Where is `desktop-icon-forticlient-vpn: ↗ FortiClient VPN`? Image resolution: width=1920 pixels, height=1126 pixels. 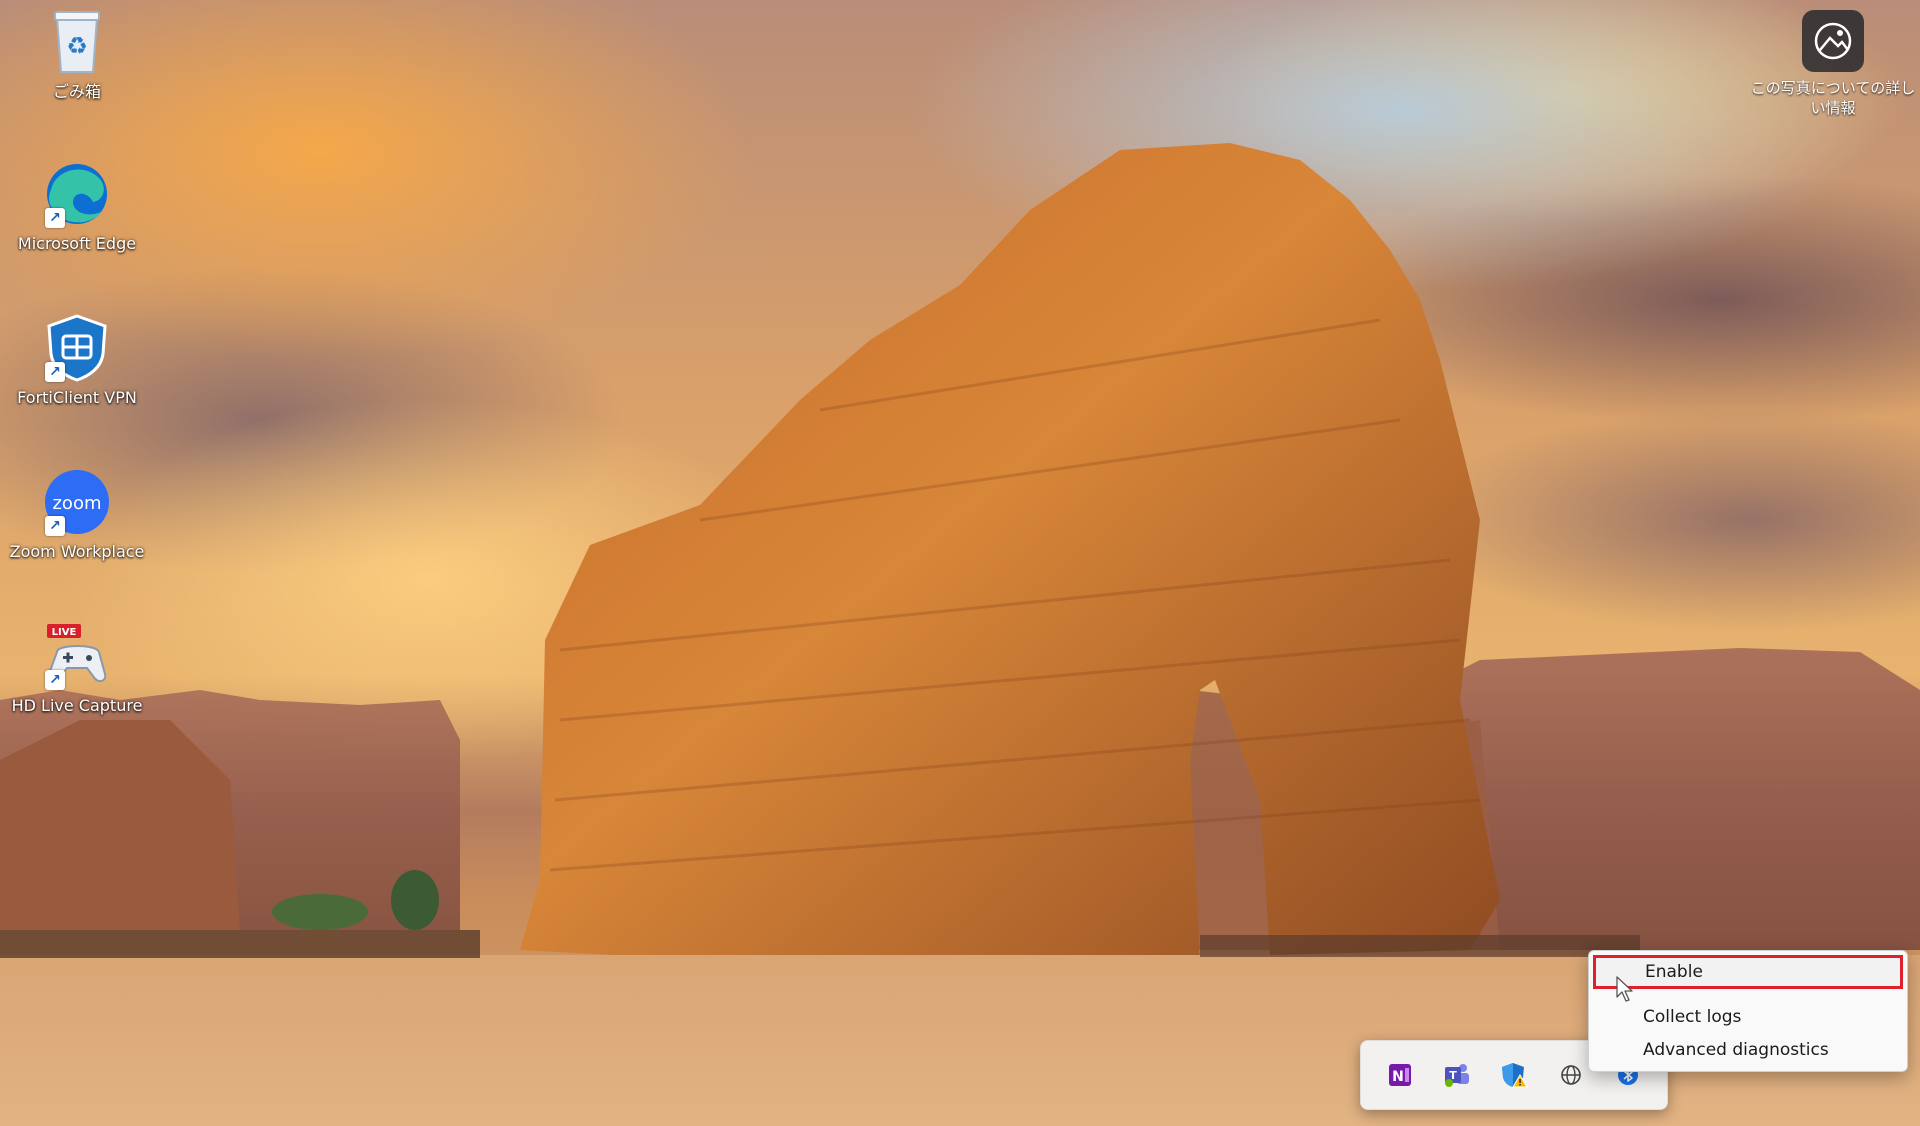
desktop-icon-forticlient-vpn: ↗ FortiClient VPN is located at coordinates (77, 359).